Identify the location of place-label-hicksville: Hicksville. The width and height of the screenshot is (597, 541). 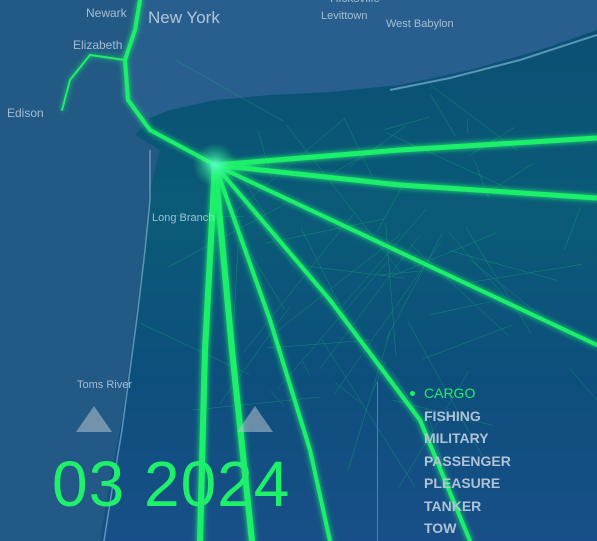
(355, 2).